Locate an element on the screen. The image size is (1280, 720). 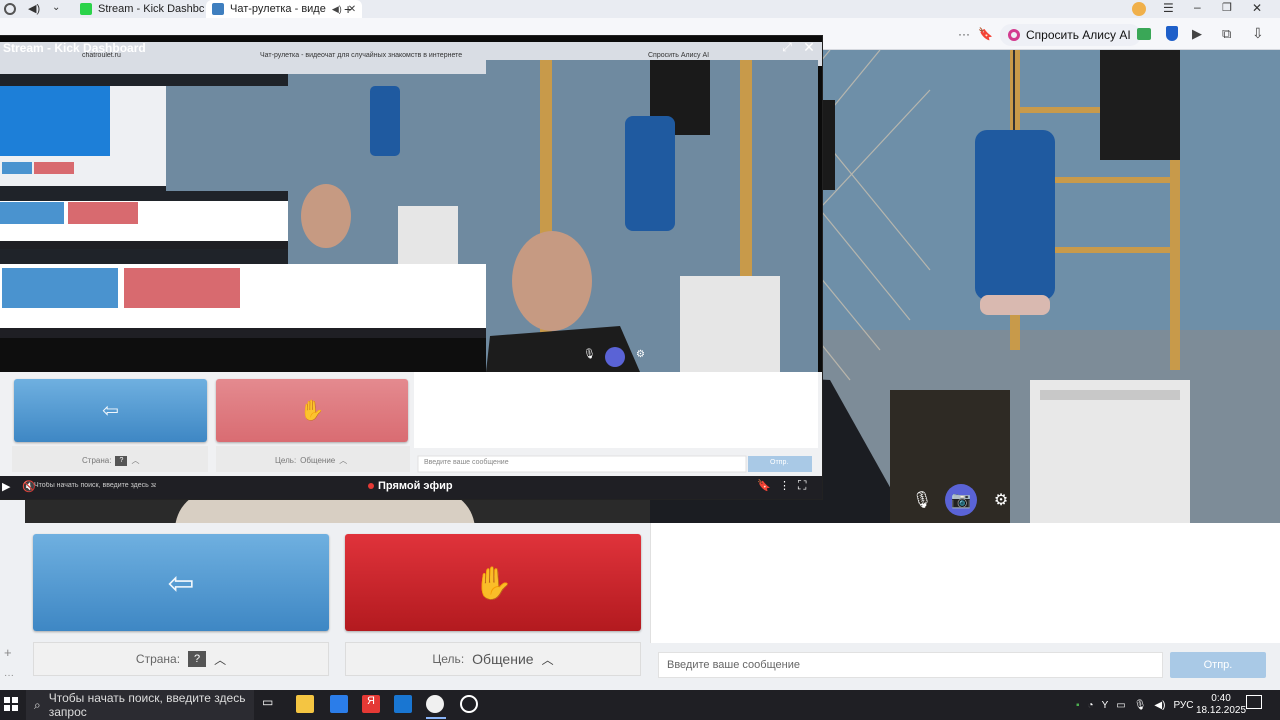
message-input: Введите ваше сообщение is located at coordinates (910, 665).